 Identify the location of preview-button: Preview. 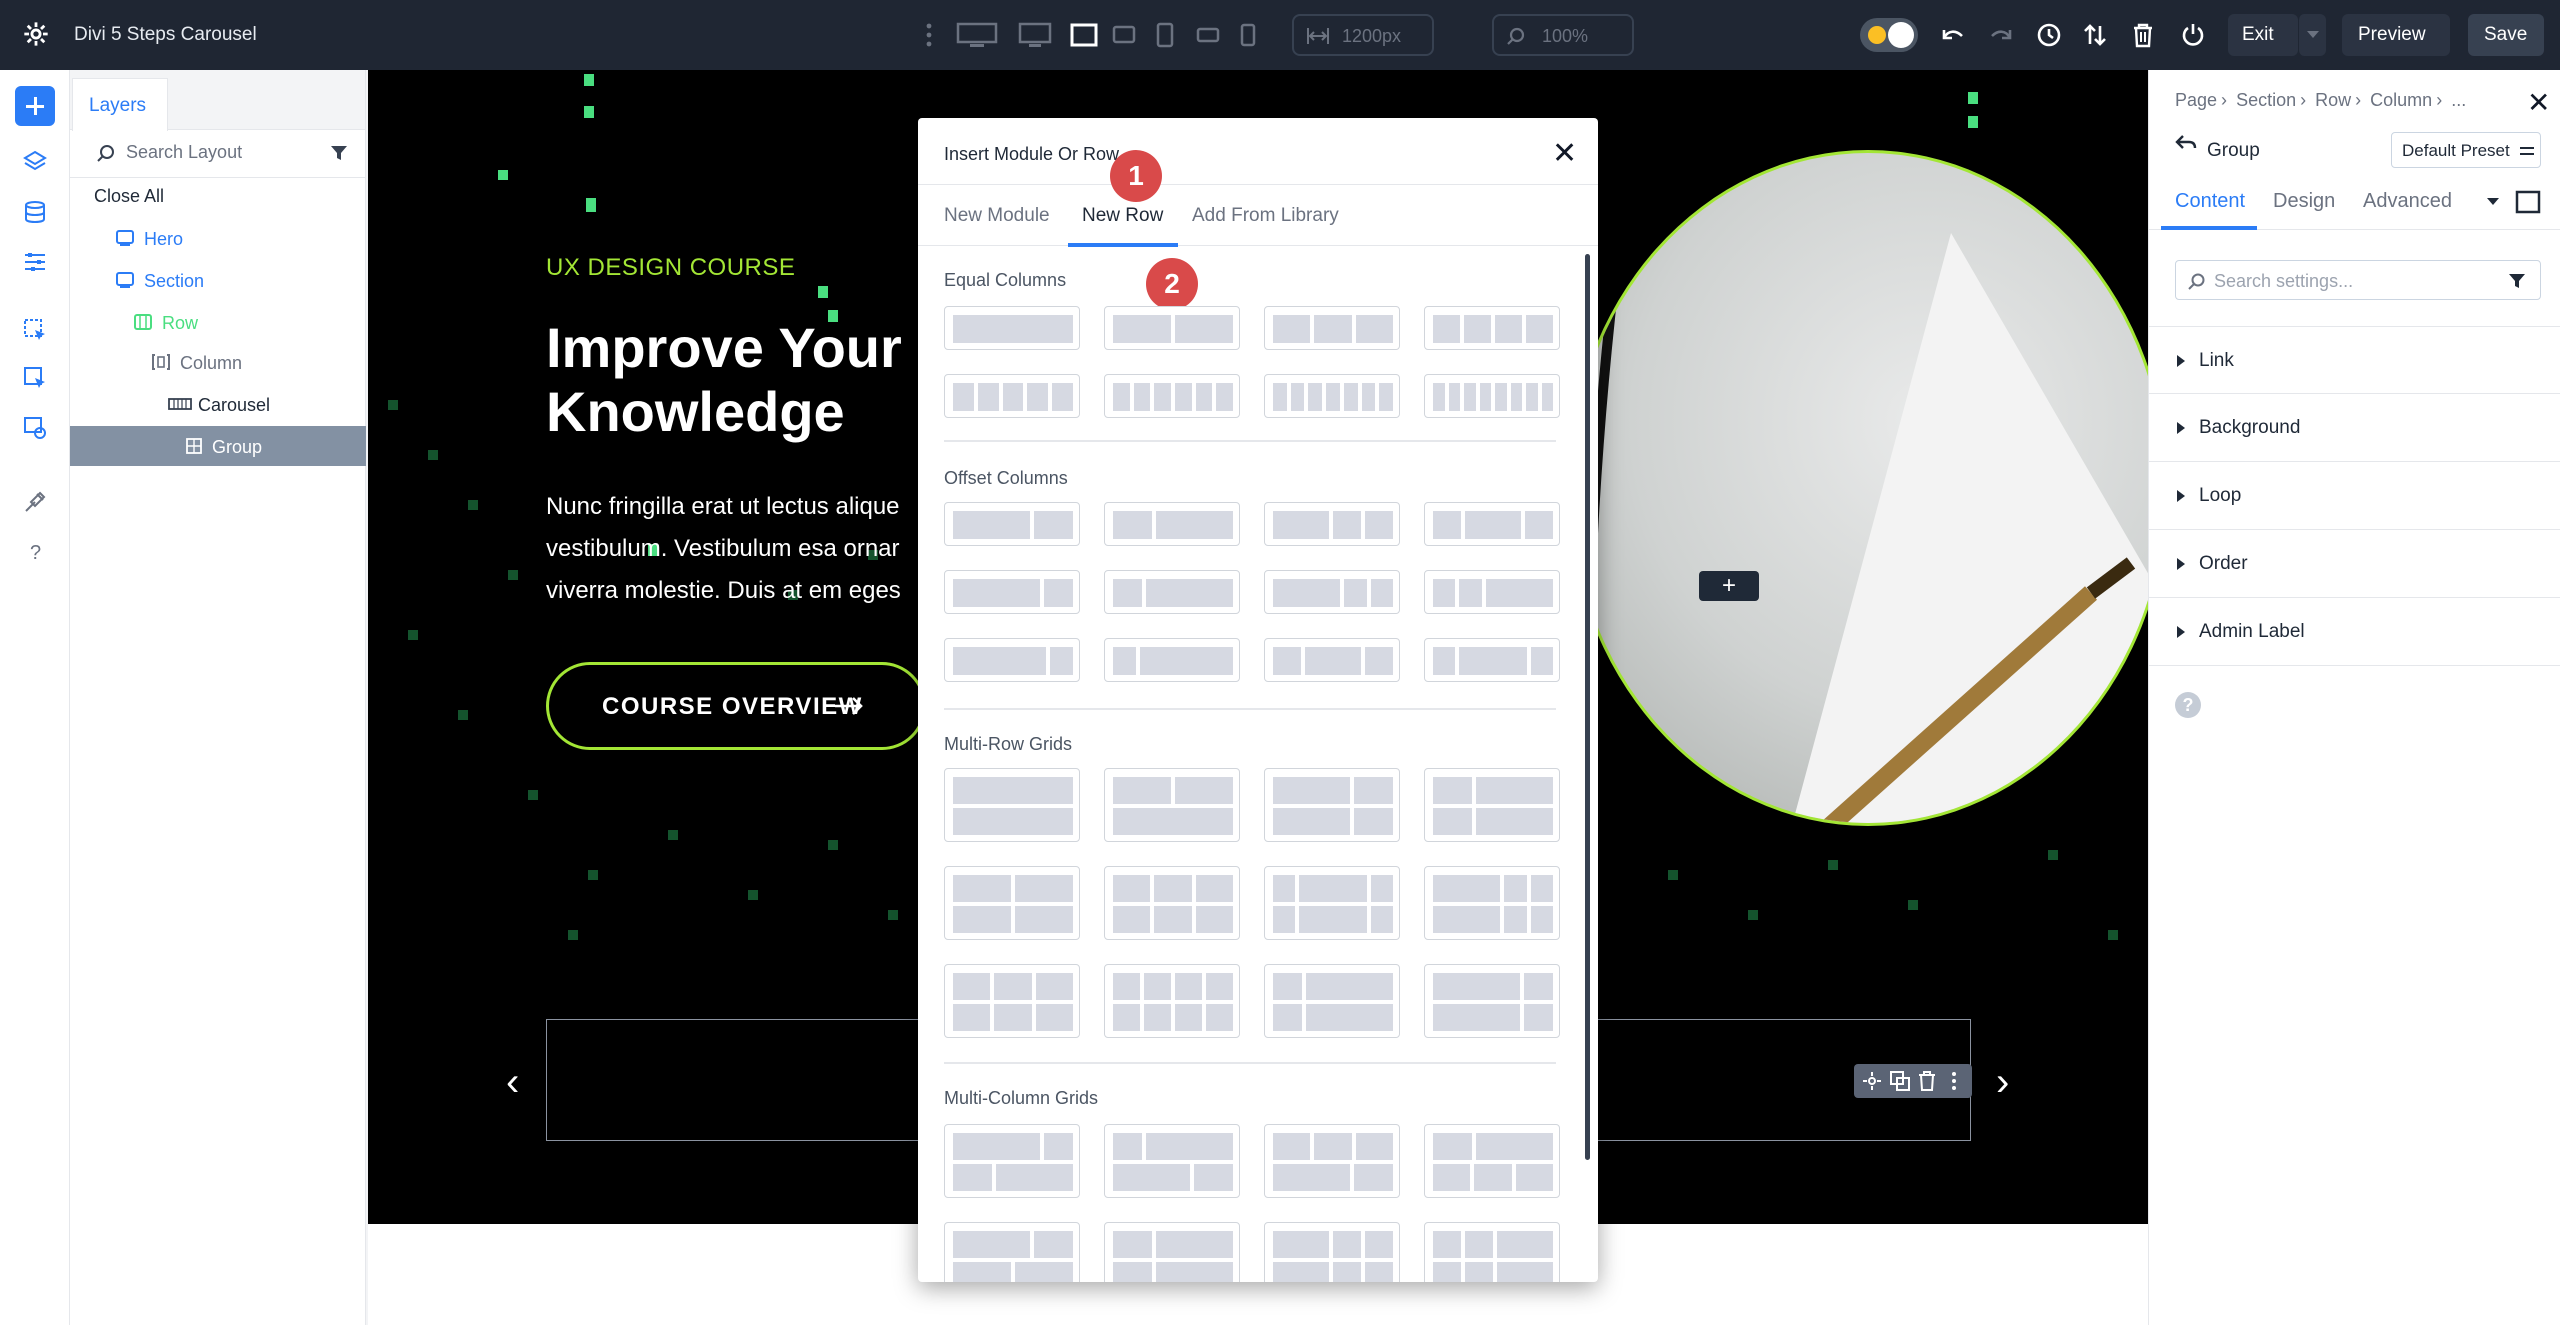
(2396, 35).